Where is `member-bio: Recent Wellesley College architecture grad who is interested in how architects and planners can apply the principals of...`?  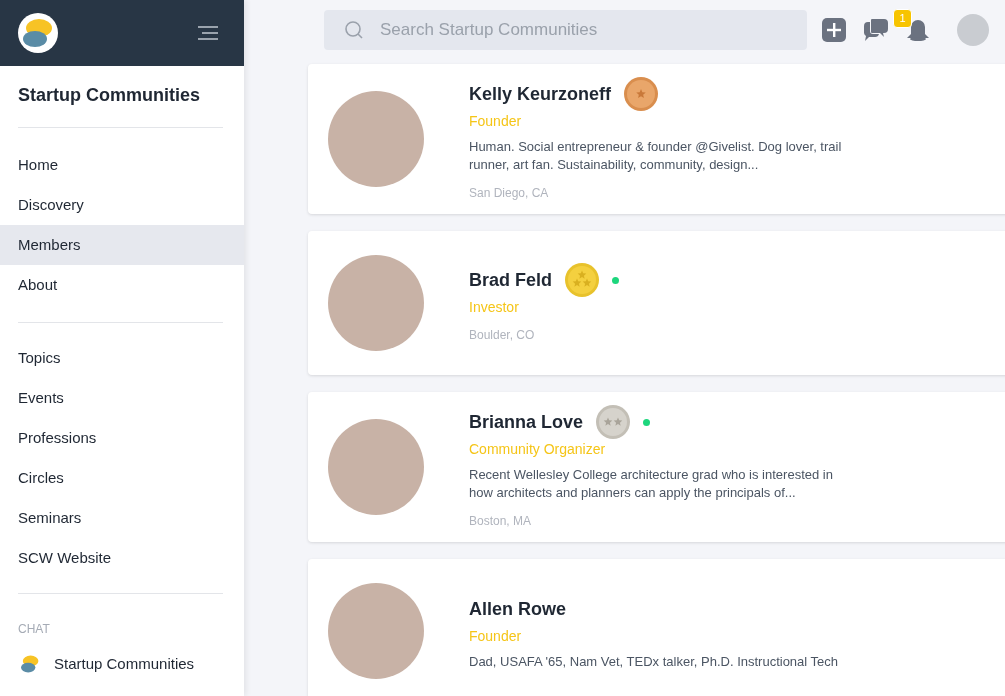
member-bio: Recent Wellesley College architecture grad who is interested in how architects and planners can apply the principals of... is located at coordinates (651, 484).